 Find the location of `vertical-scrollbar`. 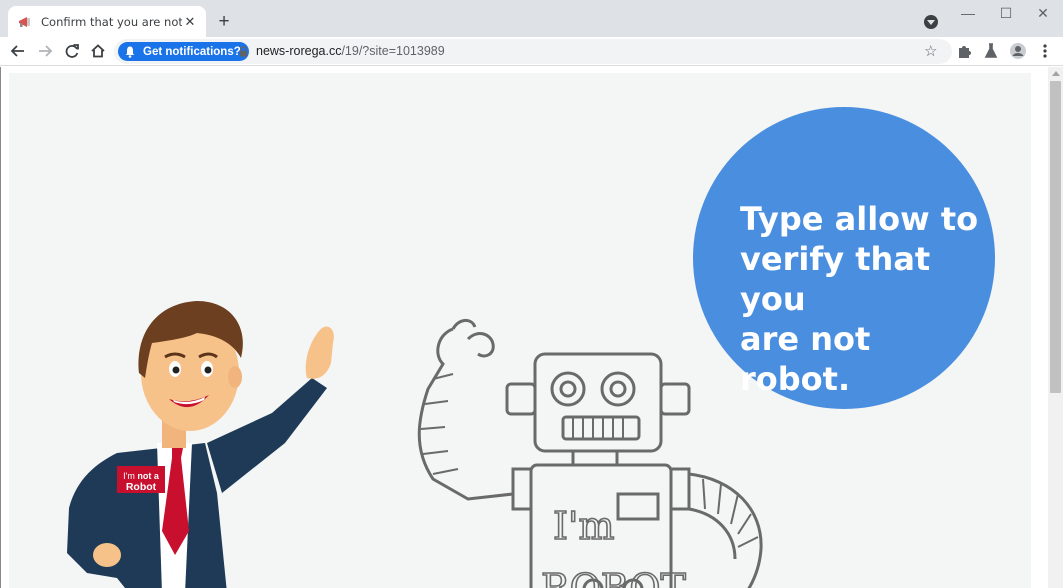

vertical-scrollbar is located at coordinates (1055, 327).